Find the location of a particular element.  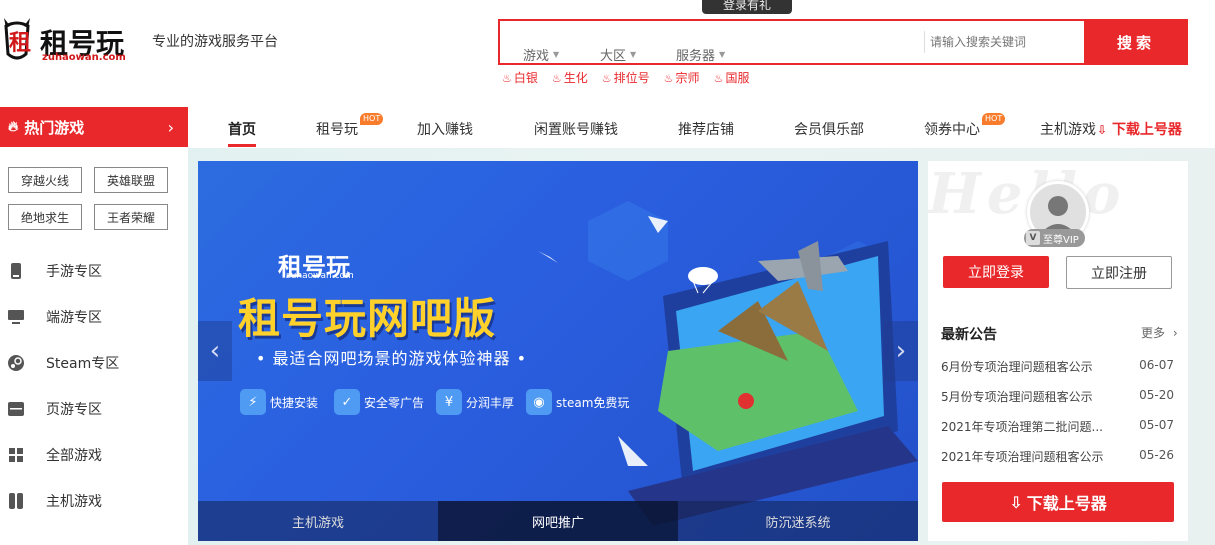

notice-more-link: 更多 › is located at coordinates (1159, 332).